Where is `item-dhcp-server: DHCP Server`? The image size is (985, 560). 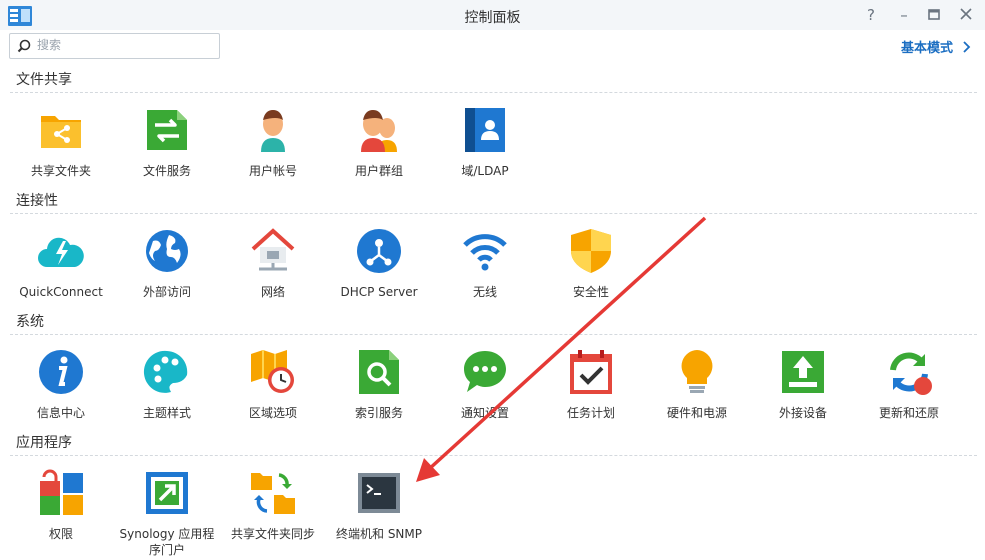
item-dhcp-server: DHCP Server is located at coordinates (379, 263).